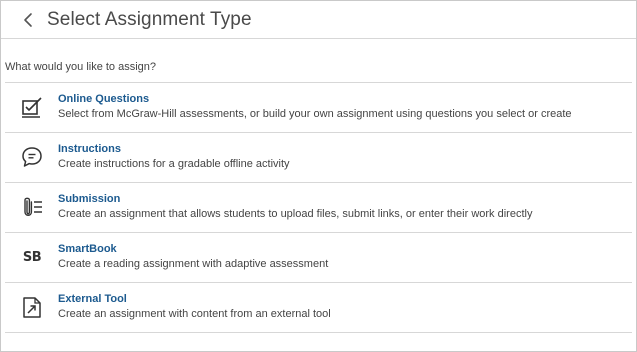 The height and width of the screenshot is (352, 637). What do you see at coordinates (32, 157) in the screenshot?
I see `speech-bubble-icon` at bounding box center [32, 157].